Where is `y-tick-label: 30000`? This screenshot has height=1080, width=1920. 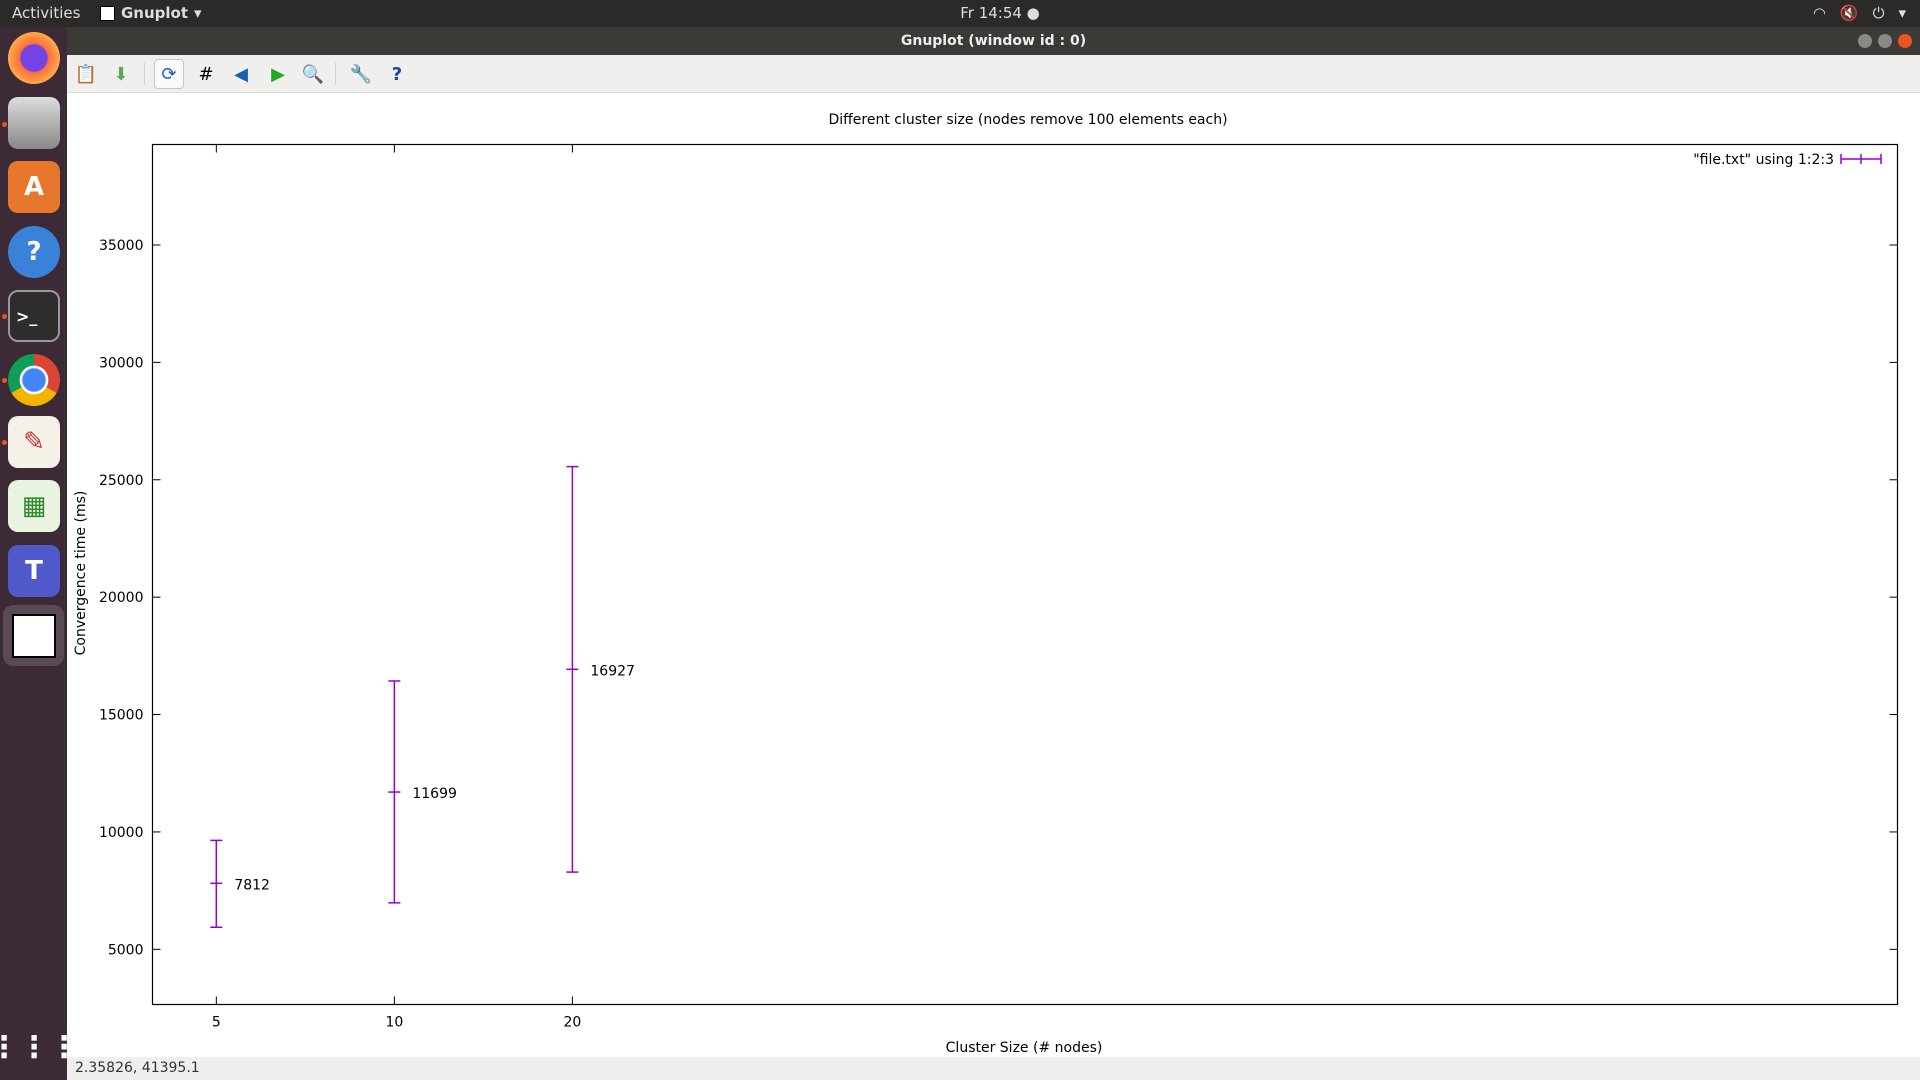
y-tick-label: 30000 is located at coordinates (121, 363).